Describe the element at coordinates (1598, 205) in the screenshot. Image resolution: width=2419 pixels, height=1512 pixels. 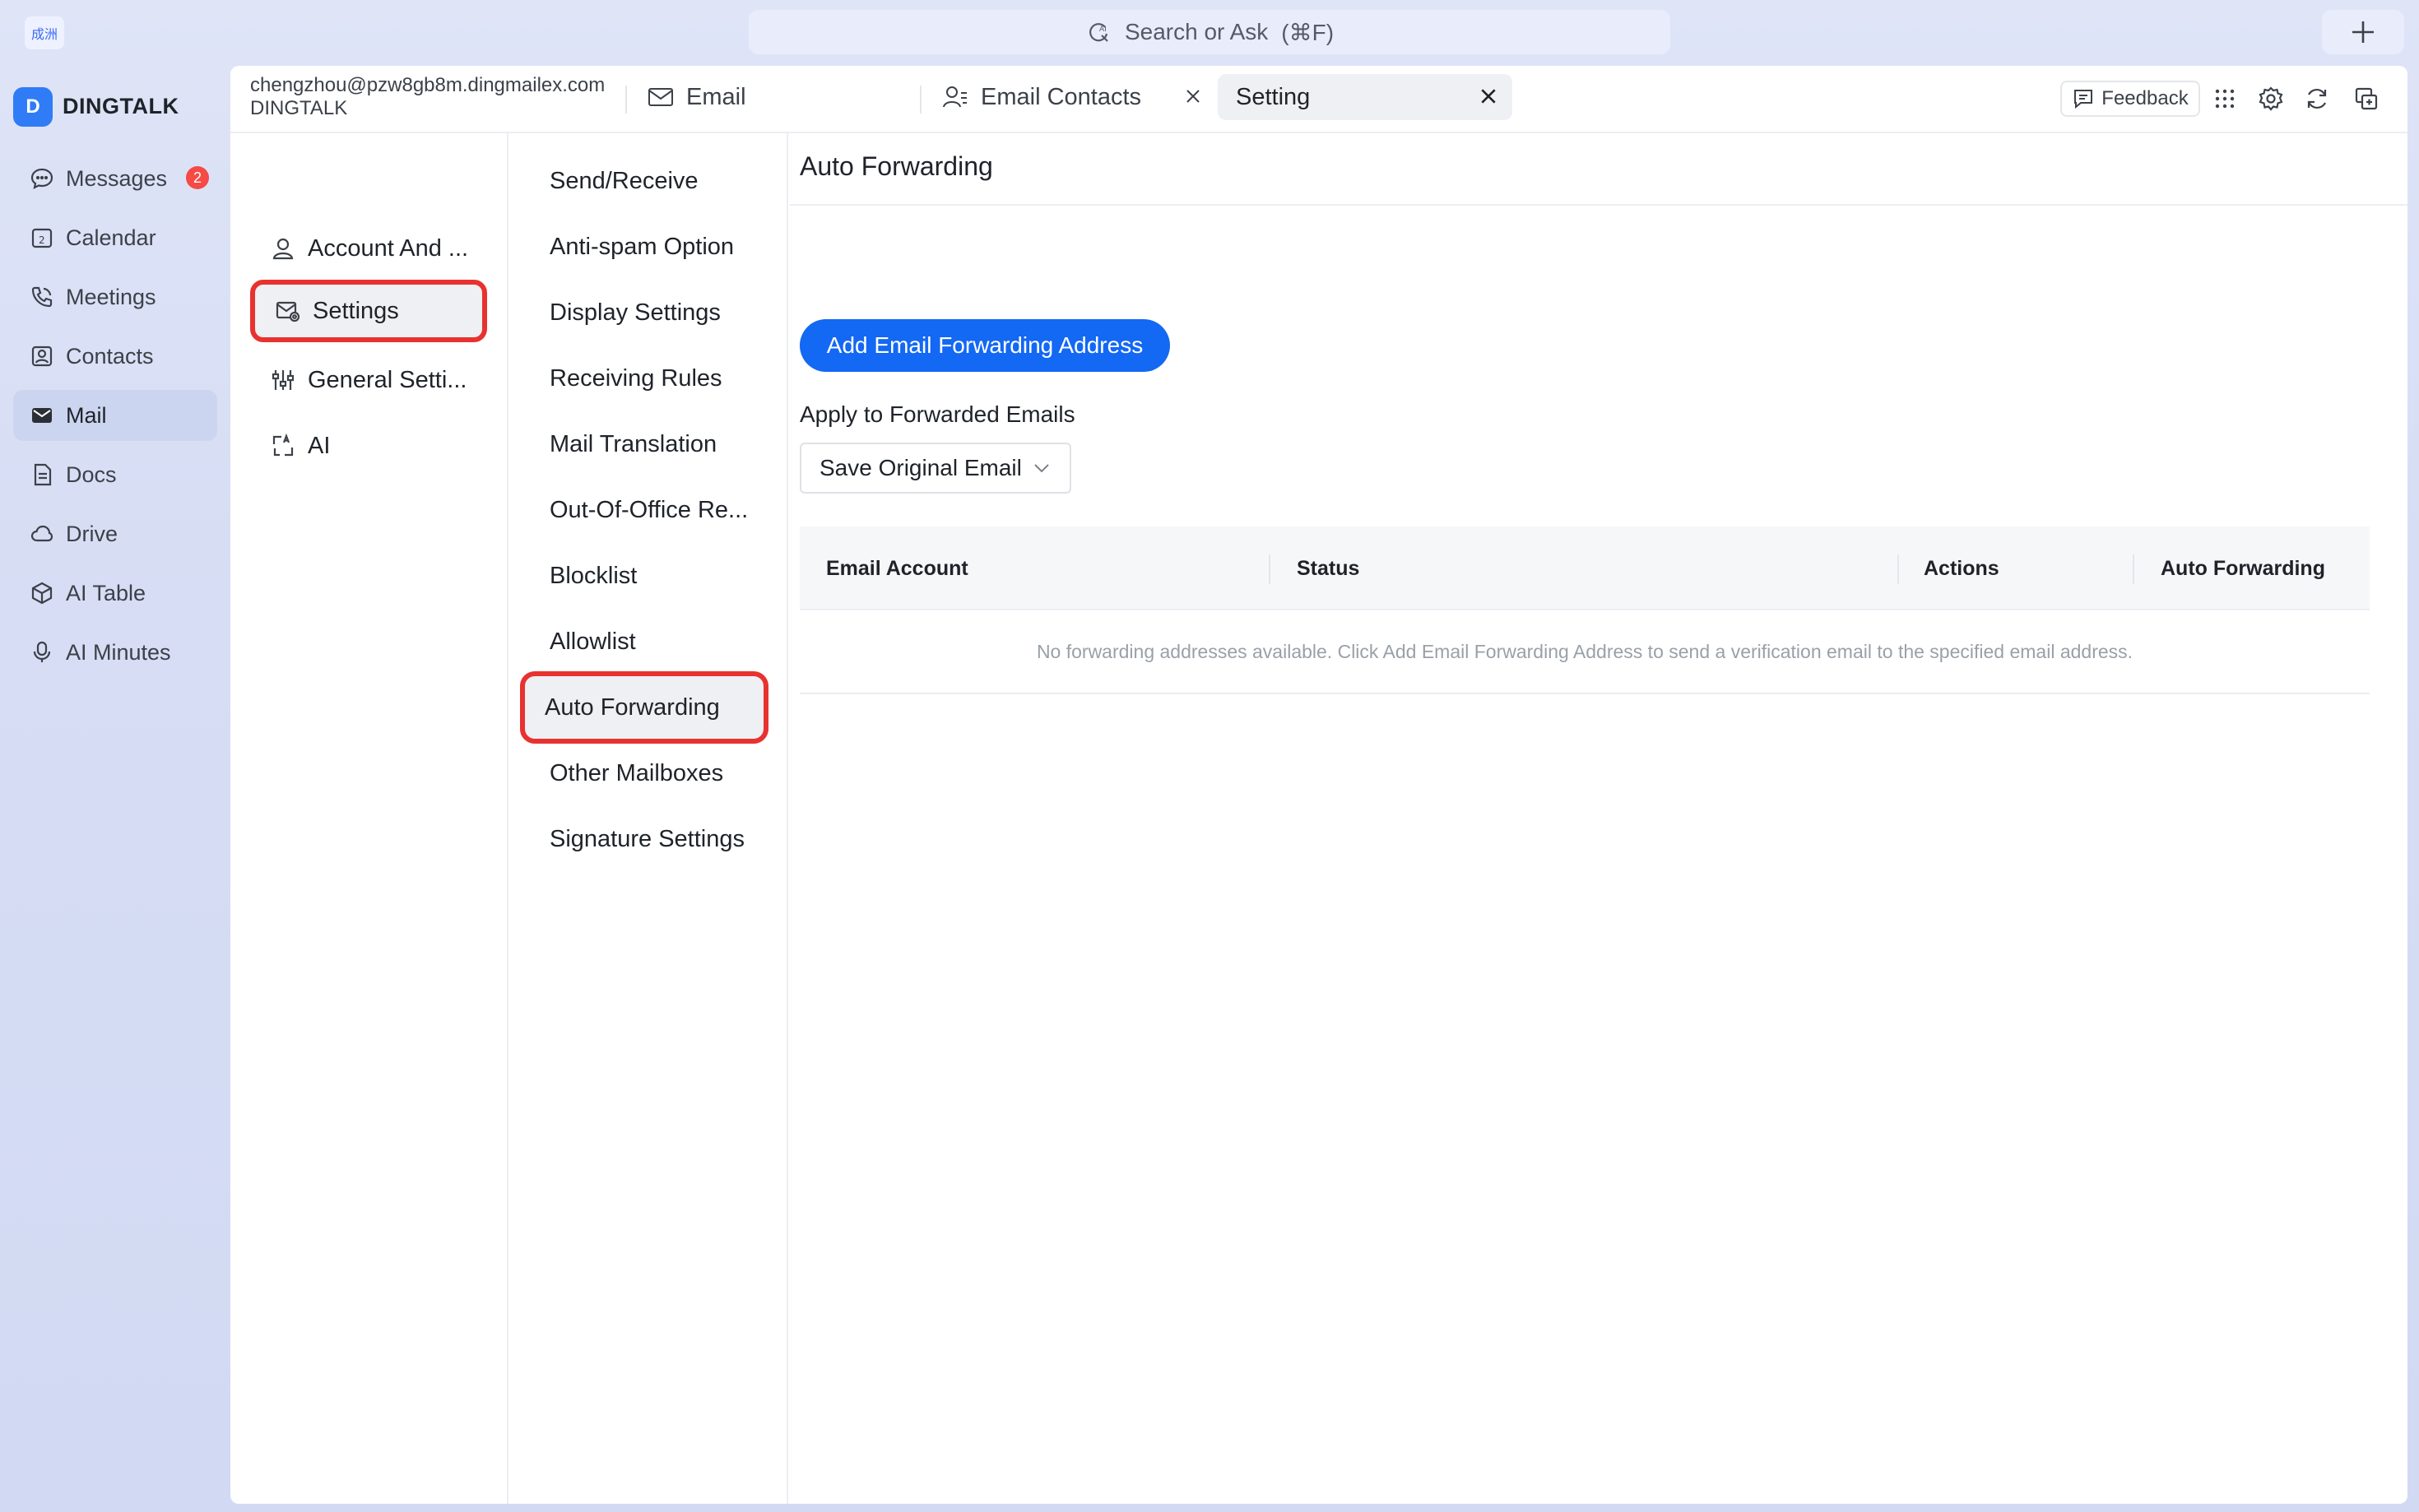
I see `divider` at that location.